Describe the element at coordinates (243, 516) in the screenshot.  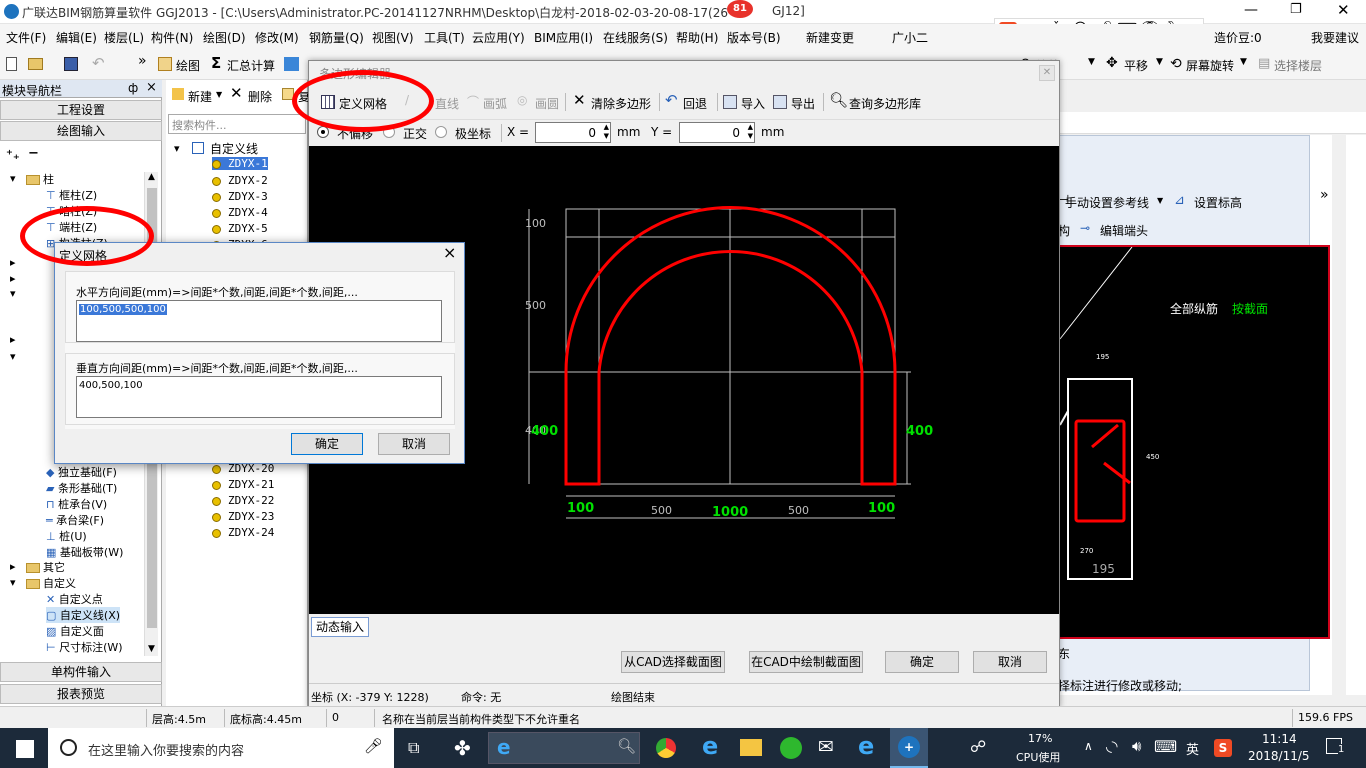
I see `component-item: ZDYX-23` at that location.